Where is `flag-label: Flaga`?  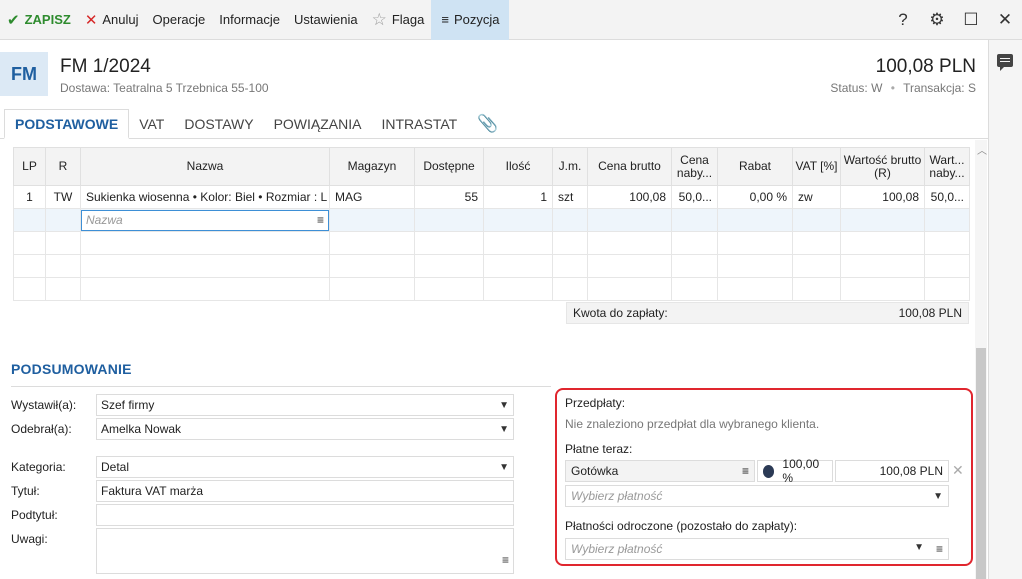 flag-label: Flaga is located at coordinates (408, 19).